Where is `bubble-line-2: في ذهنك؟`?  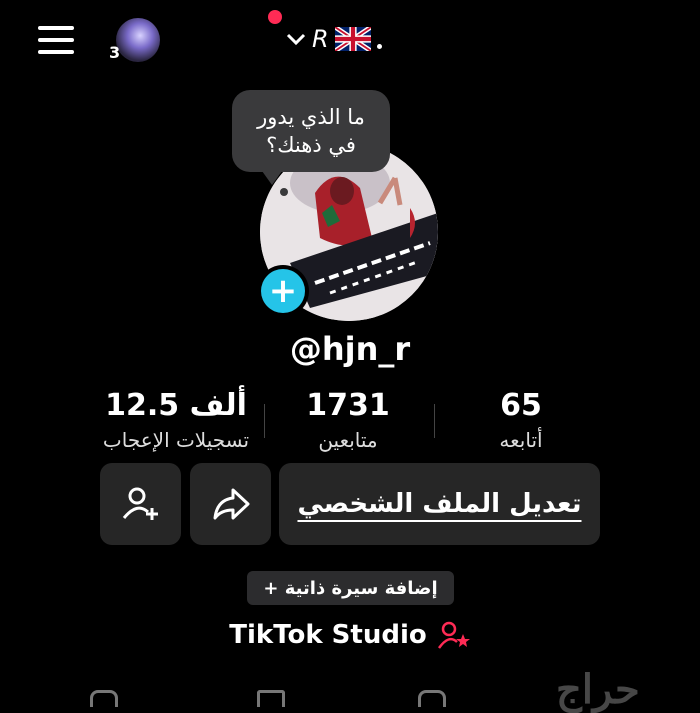
bubble-line-2: في ذهنك؟ is located at coordinates (311, 145).